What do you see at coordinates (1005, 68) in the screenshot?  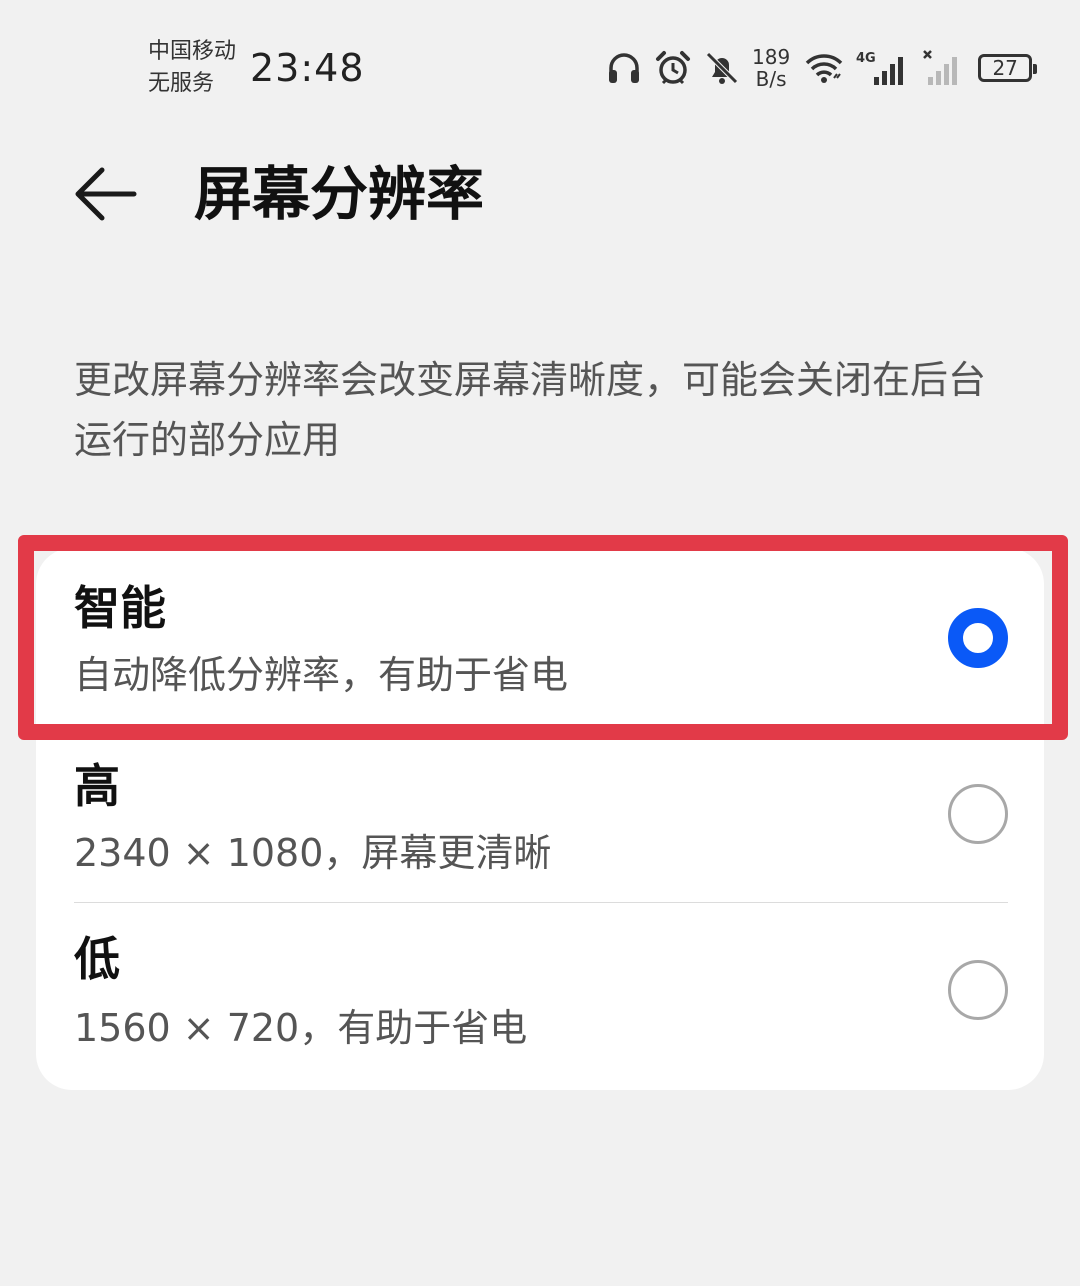 I see `battery-level: 27` at bounding box center [1005, 68].